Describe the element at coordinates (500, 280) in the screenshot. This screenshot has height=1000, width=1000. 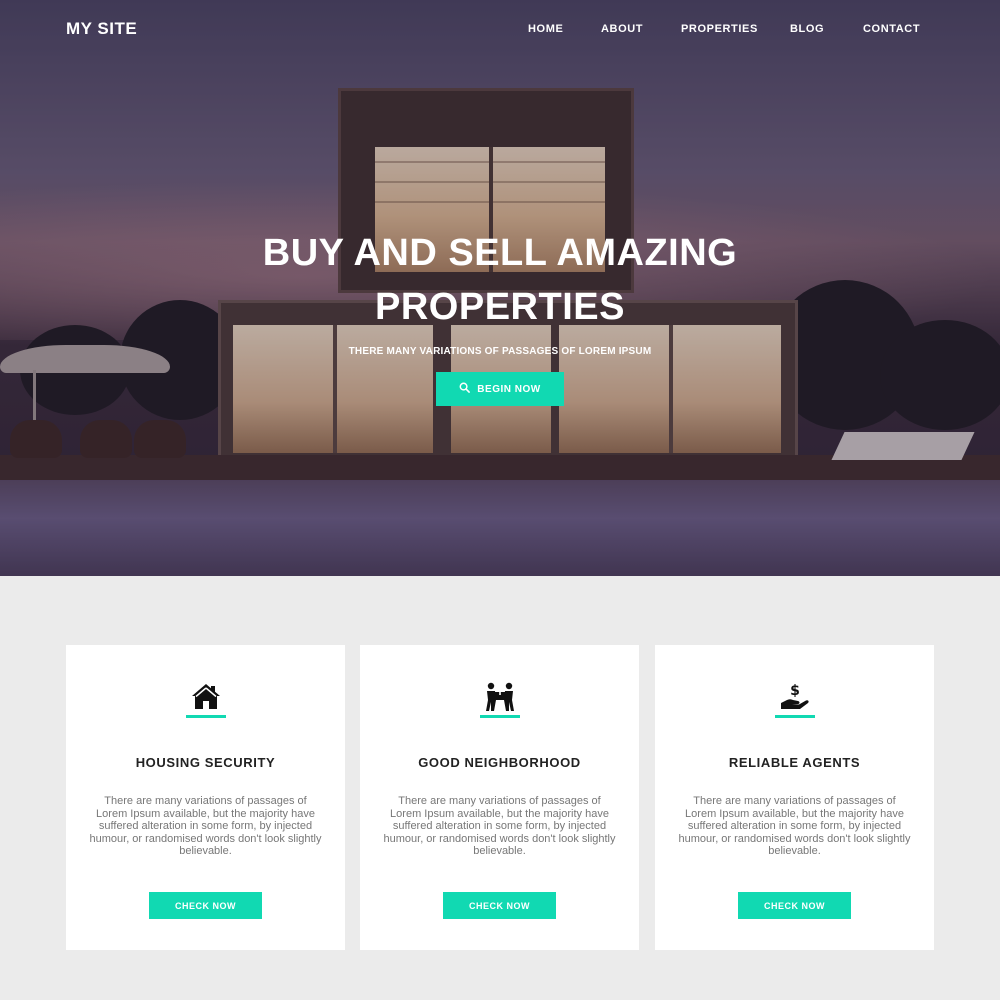
I see `hero-title: BUY AND SELL AMAZING PROPERTIES` at that location.